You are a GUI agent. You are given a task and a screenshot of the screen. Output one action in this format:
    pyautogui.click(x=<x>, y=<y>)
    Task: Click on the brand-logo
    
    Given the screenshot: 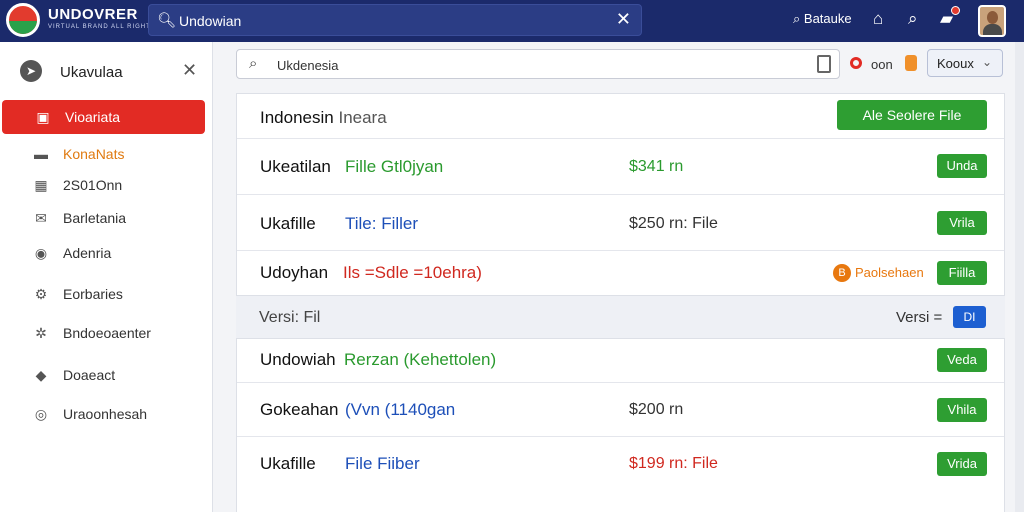 What is the action you would take?
    pyautogui.click(x=23, y=20)
    